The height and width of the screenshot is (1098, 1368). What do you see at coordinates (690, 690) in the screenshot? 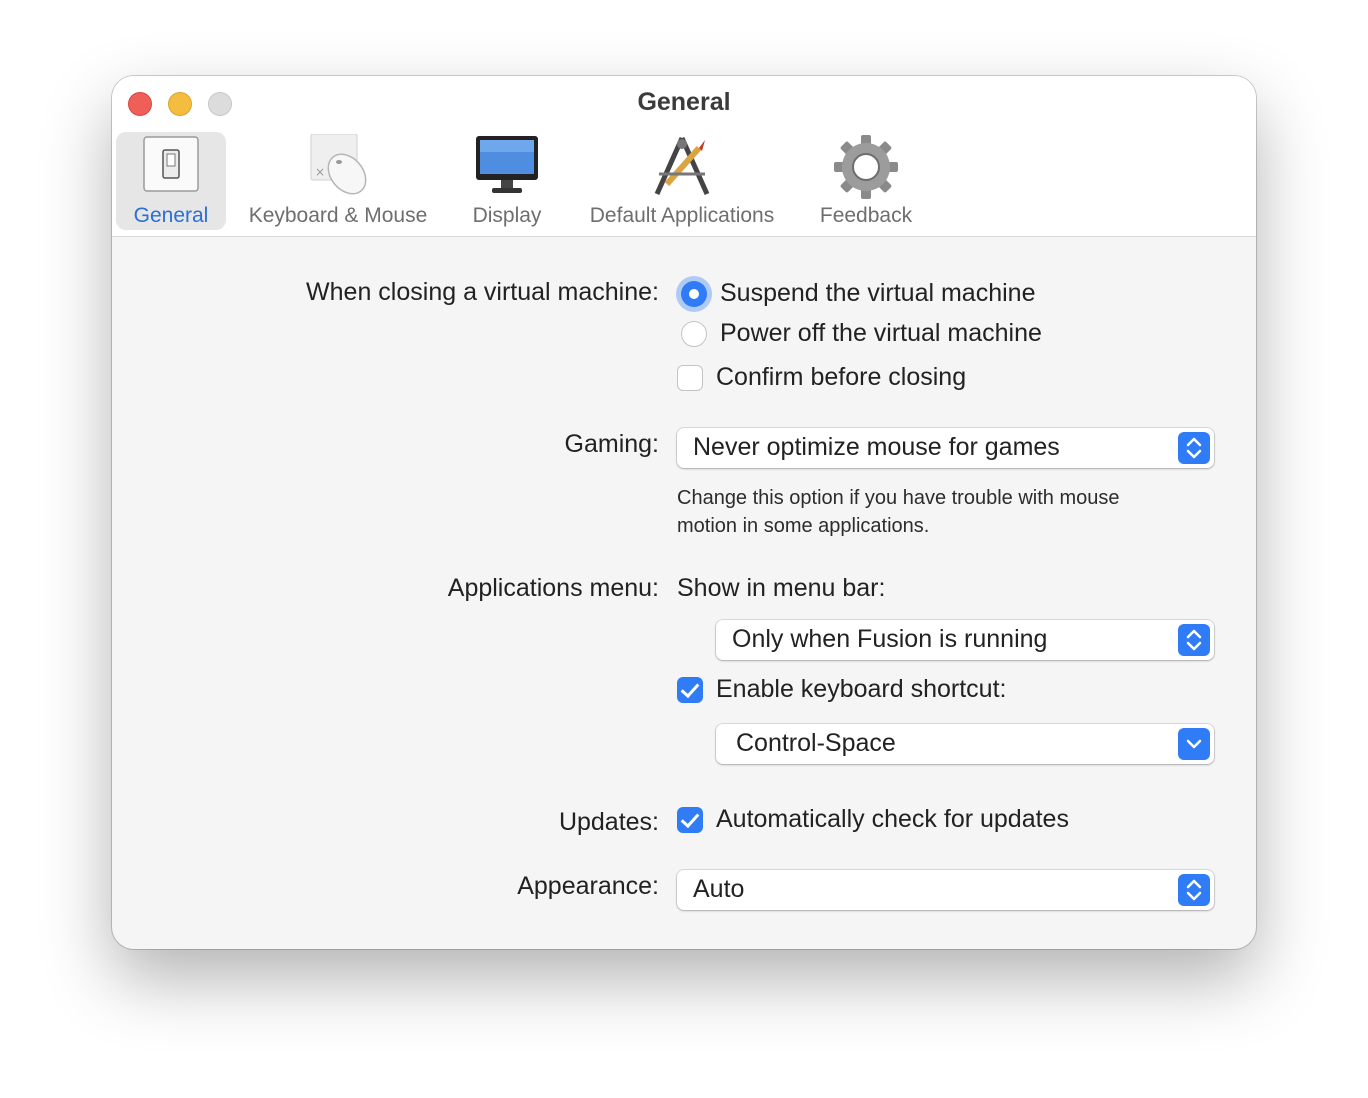
I see `enable-keyboard-shortcut-checkbox` at bounding box center [690, 690].